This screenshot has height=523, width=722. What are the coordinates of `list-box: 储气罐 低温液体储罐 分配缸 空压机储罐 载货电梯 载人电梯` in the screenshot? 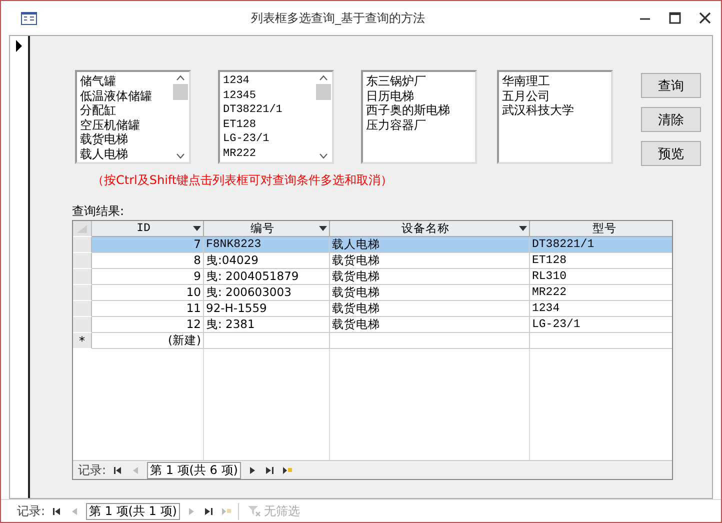 It's located at (133, 117).